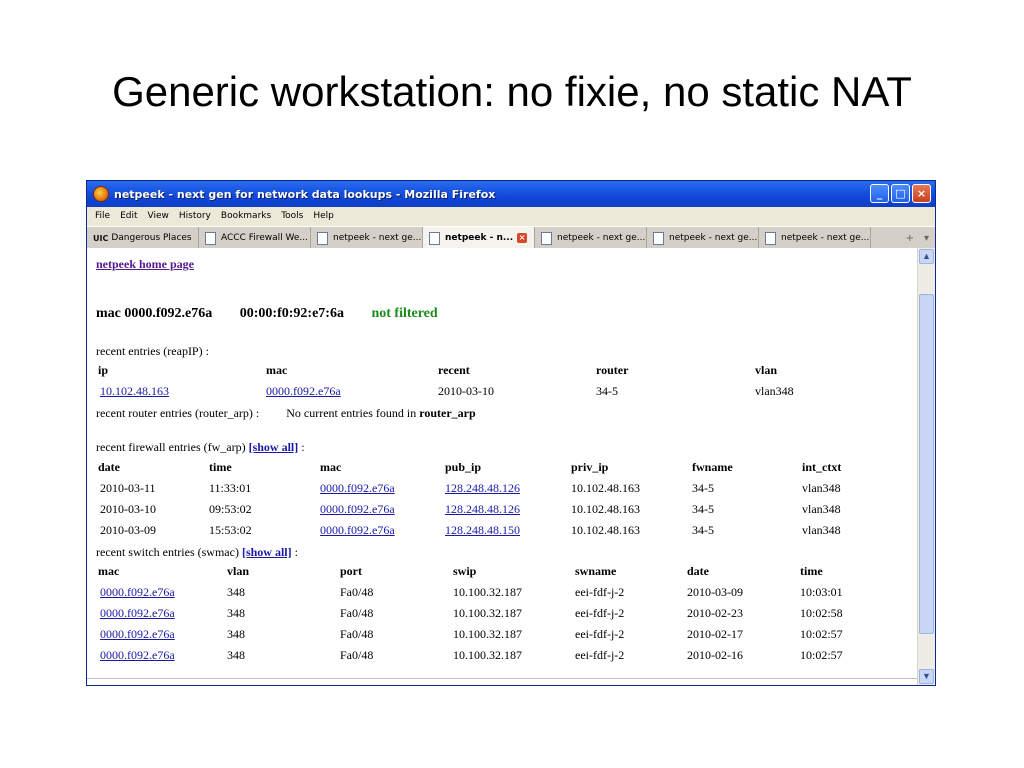 This screenshot has width=1024, height=768. Describe the element at coordinates (171, 447) in the screenshot. I see `fw-arp-title: recent firewall entries (fw_arp)` at that location.